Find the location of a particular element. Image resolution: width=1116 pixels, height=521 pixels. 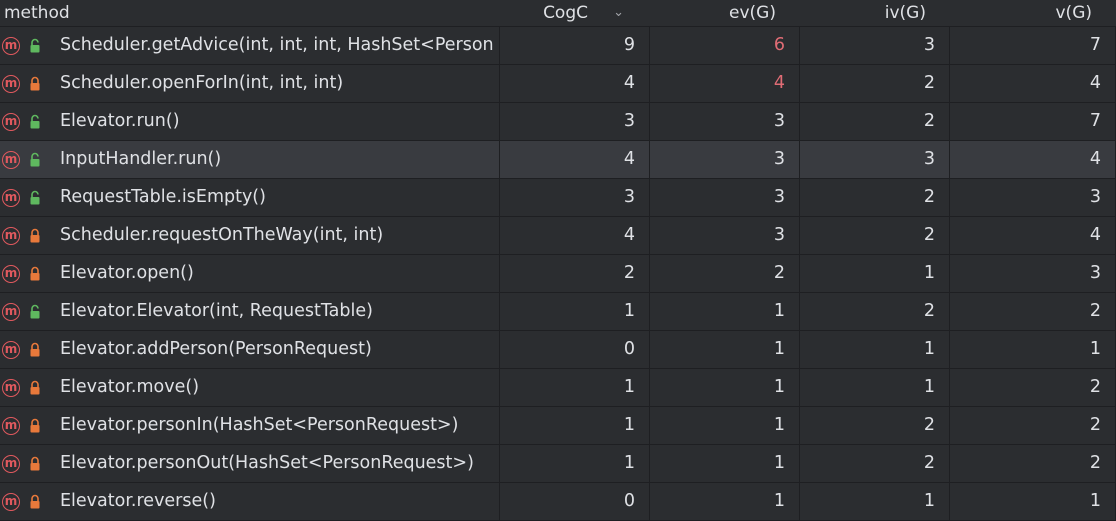

method-name: Scheduler.requestOnTheWay(int, int) is located at coordinates (222, 235).